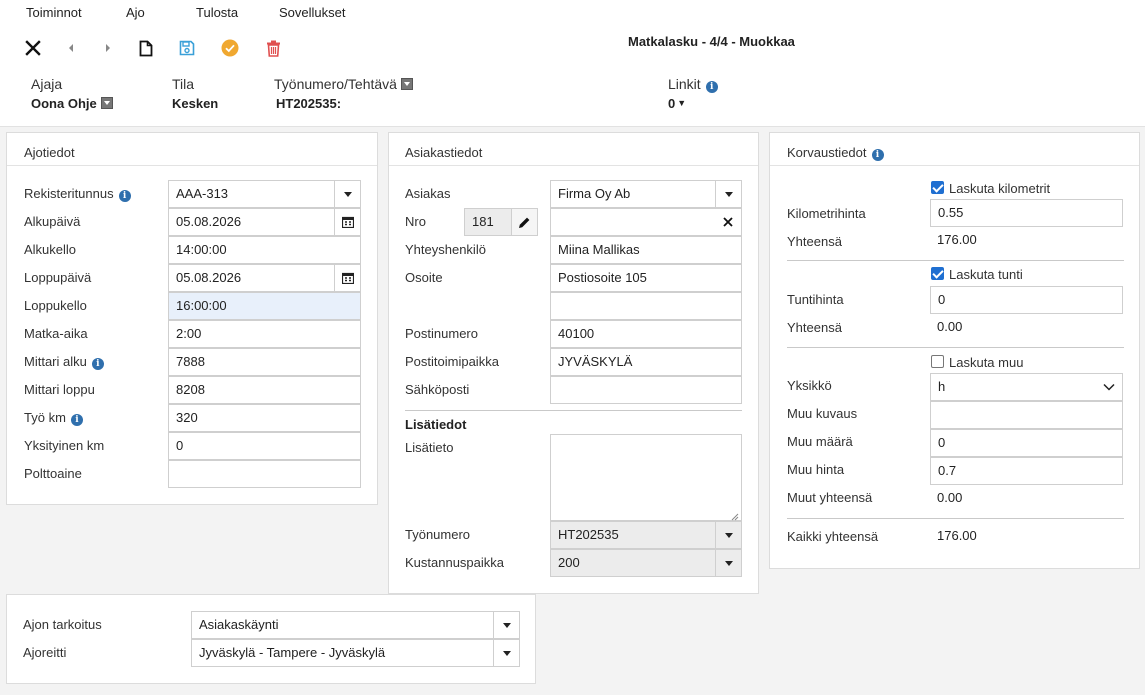 Image resolution: width=1145 pixels, height=695 pixels. I want to click on purpose-select: Asiakaskäynti, so click(355, 625).